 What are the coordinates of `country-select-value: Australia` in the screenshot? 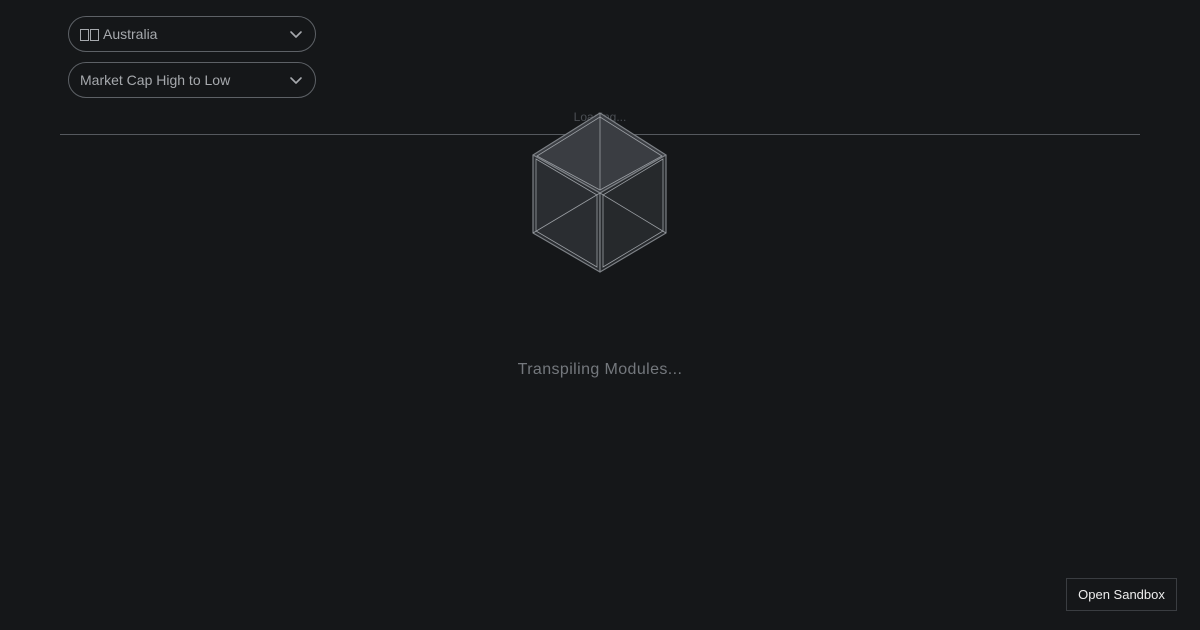 It's located at (184, 34).